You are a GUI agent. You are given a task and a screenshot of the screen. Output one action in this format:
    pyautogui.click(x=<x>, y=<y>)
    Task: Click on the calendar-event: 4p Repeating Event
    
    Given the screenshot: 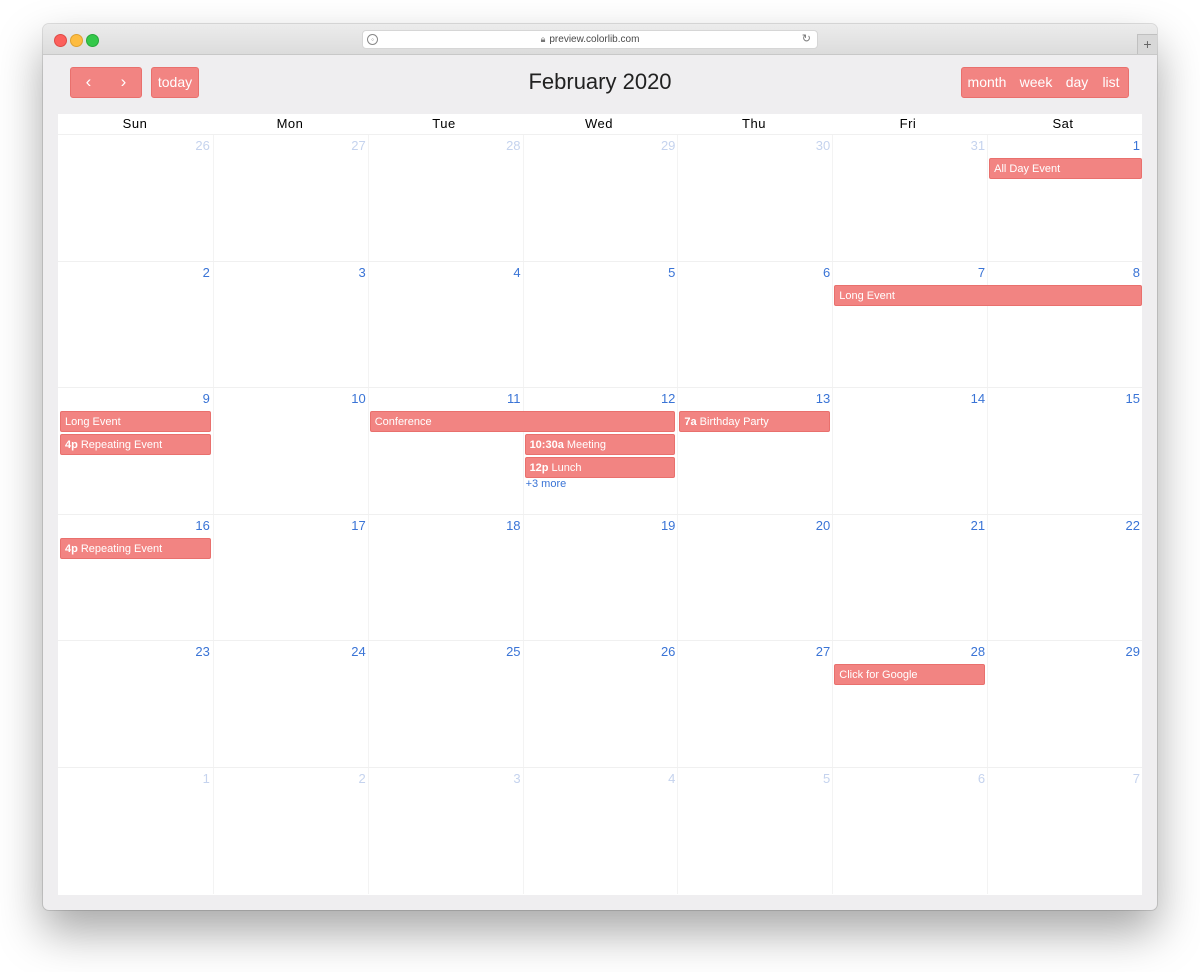 What is the action you would take?
    pyautogui.click(x=135, y=548)
    